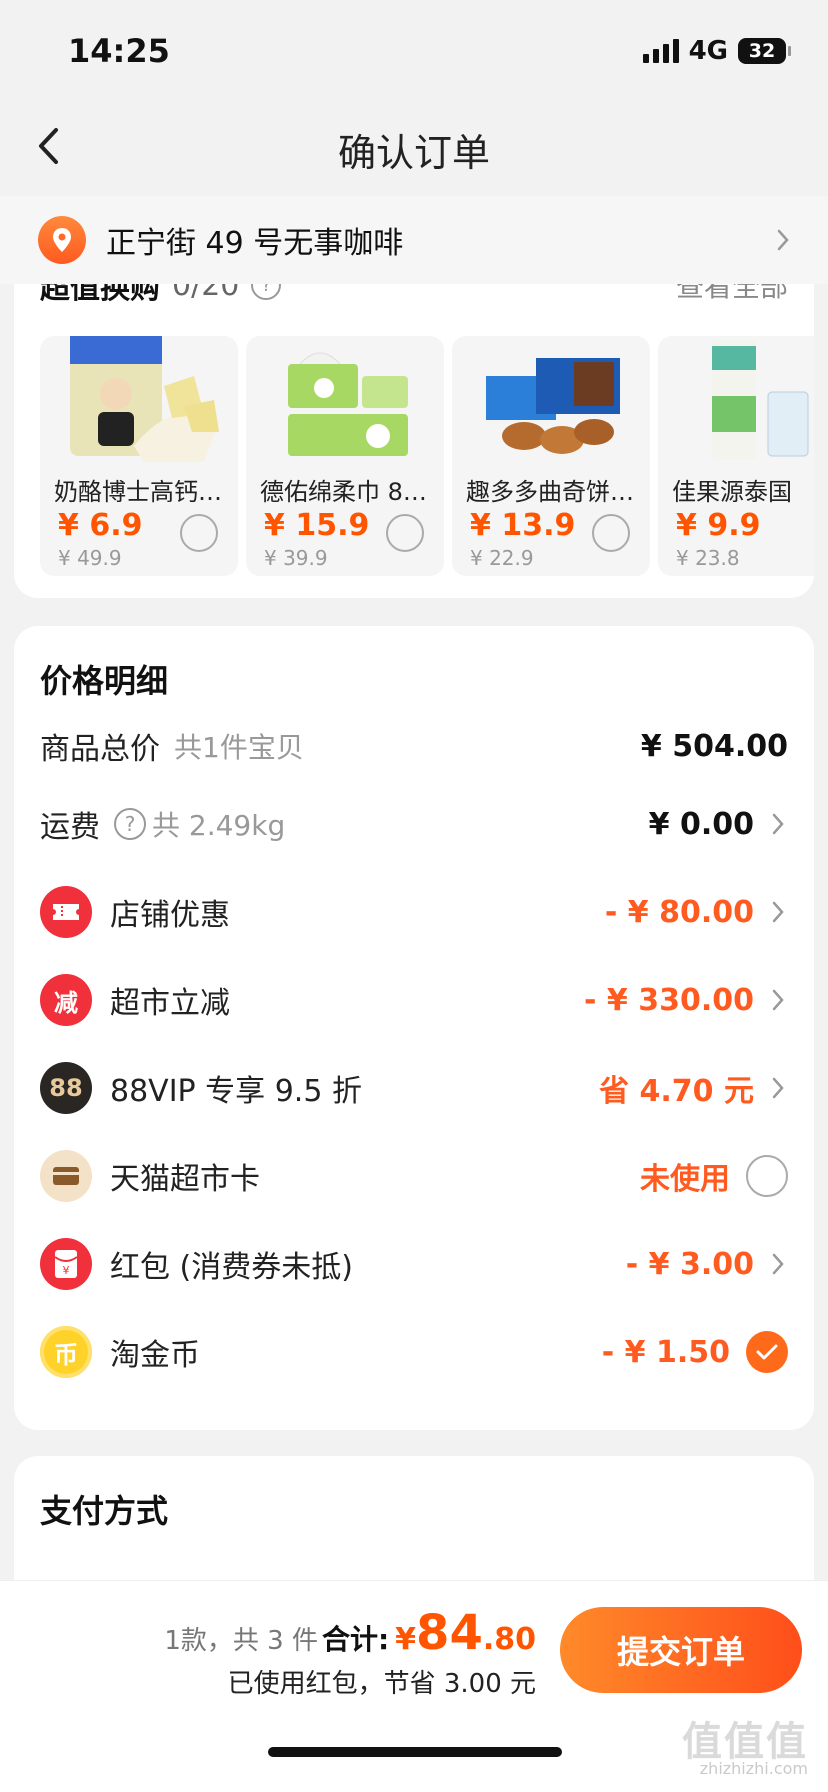 This screenshot has width=828, height=1792. Describe the element at coordinates (732, 492) in the screenshot. I see `deal-name: 佳果源泰国` at that location.